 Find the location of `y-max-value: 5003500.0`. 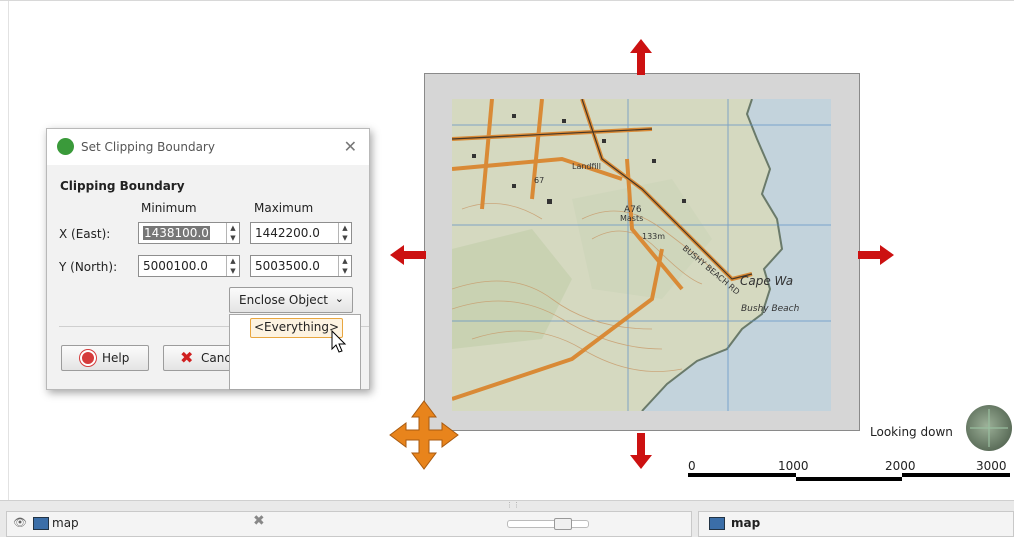

y-max-value: 5003500.0 is located at coordinates (287, 266).